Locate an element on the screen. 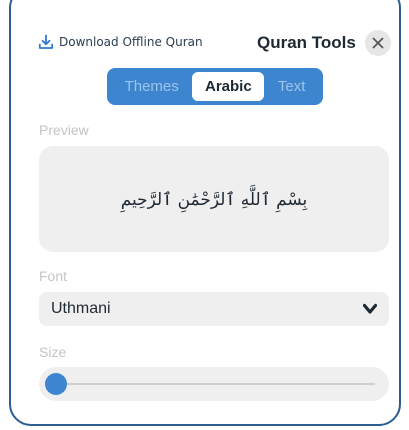  settings-tabs: Themes Arabic Text is located at coordinates (215, 86).